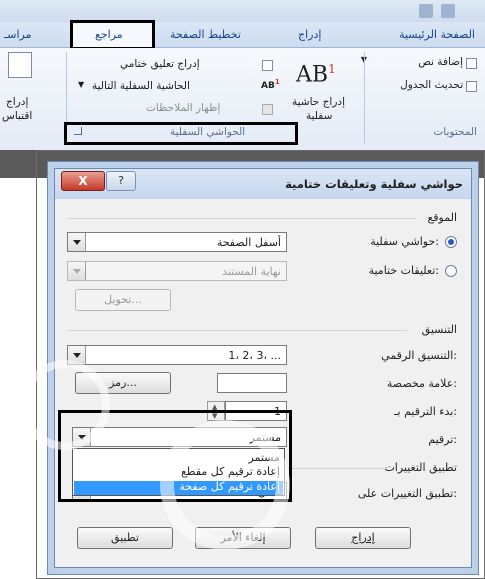  Describe the element at coordinates (181, 133) in the screenshot. I see `footnotes-group-highlight` at that location.